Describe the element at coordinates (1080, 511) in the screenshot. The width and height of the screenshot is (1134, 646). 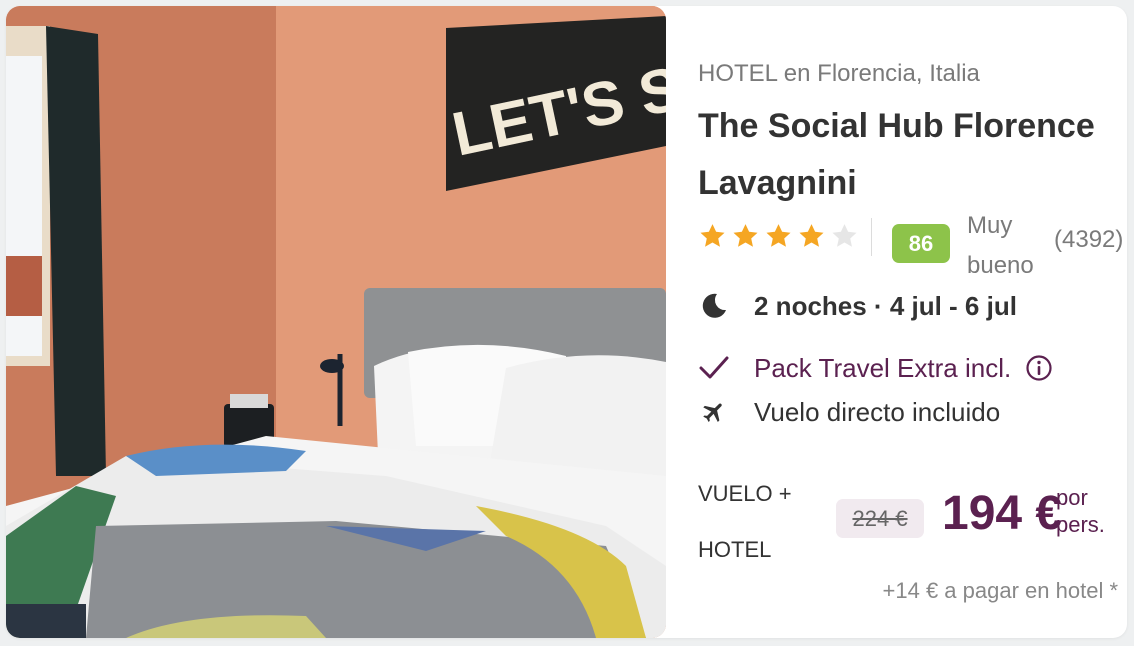
I see `price-unit: por pers.` at that location.